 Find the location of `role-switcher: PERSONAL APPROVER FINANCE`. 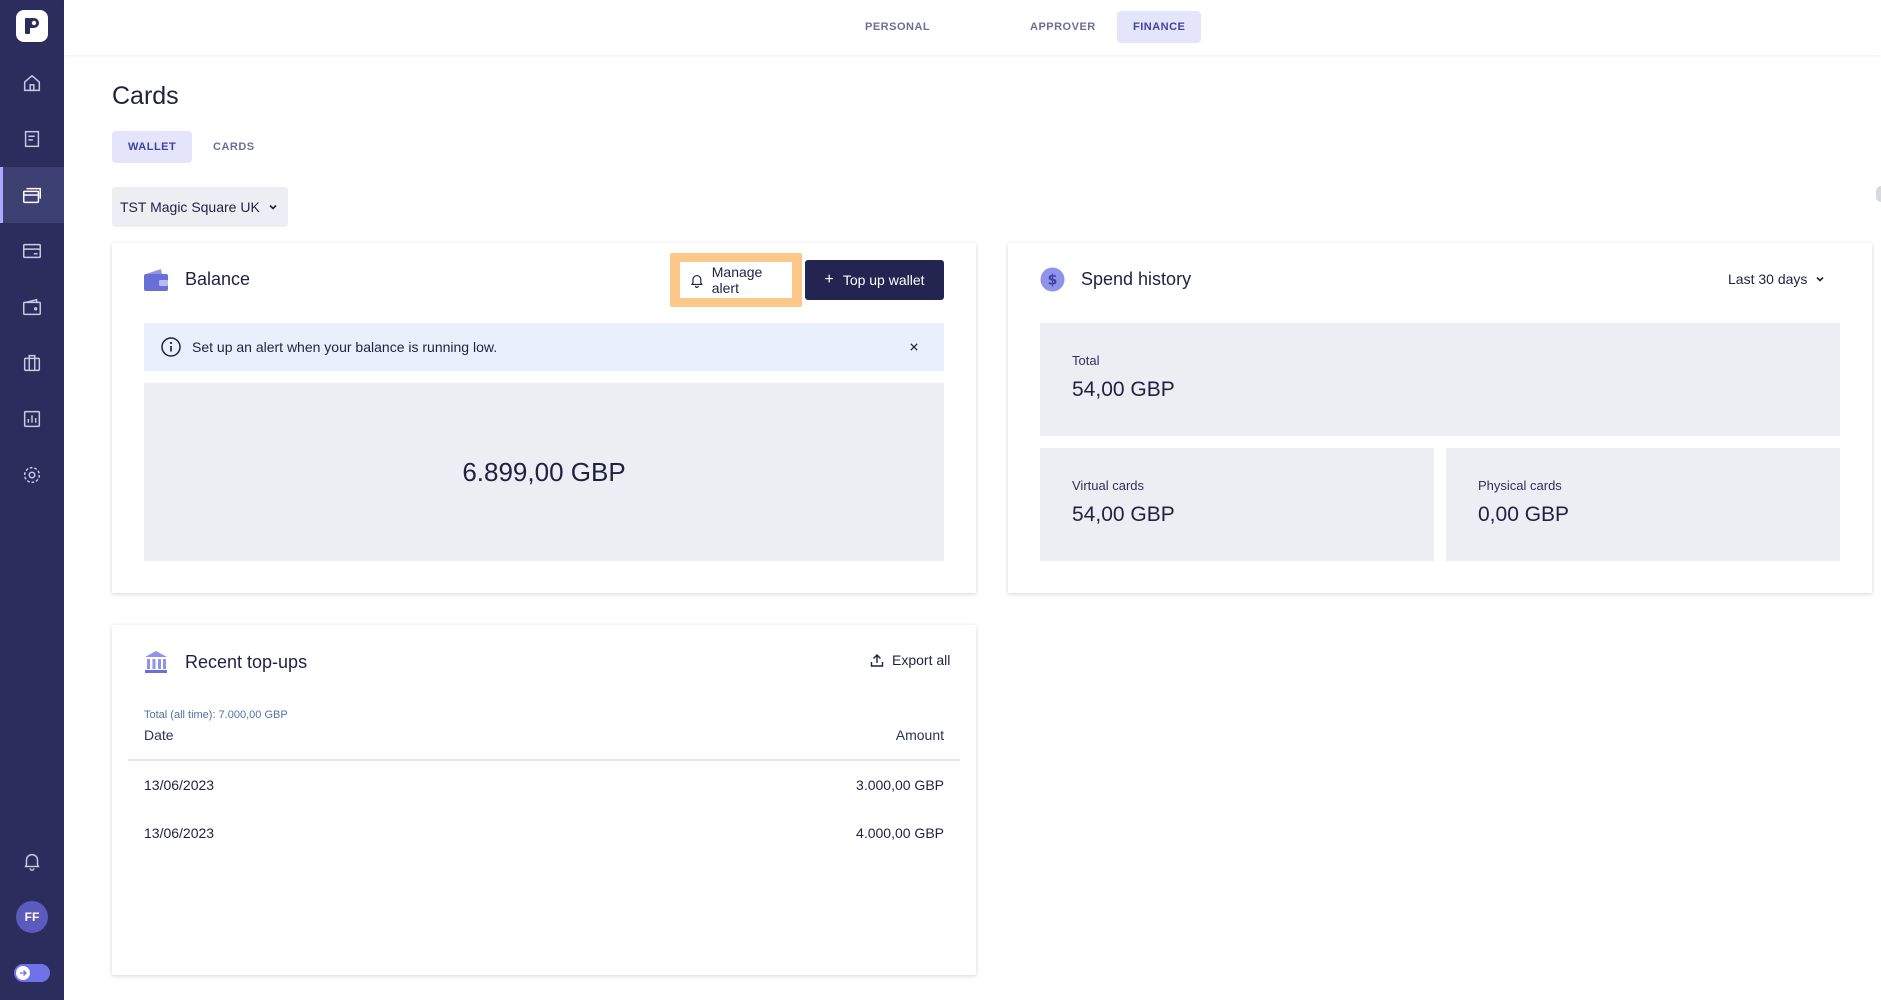

role-switcher: PERSONAL APPROVER FINANCE is located at coordinates (972, 27).